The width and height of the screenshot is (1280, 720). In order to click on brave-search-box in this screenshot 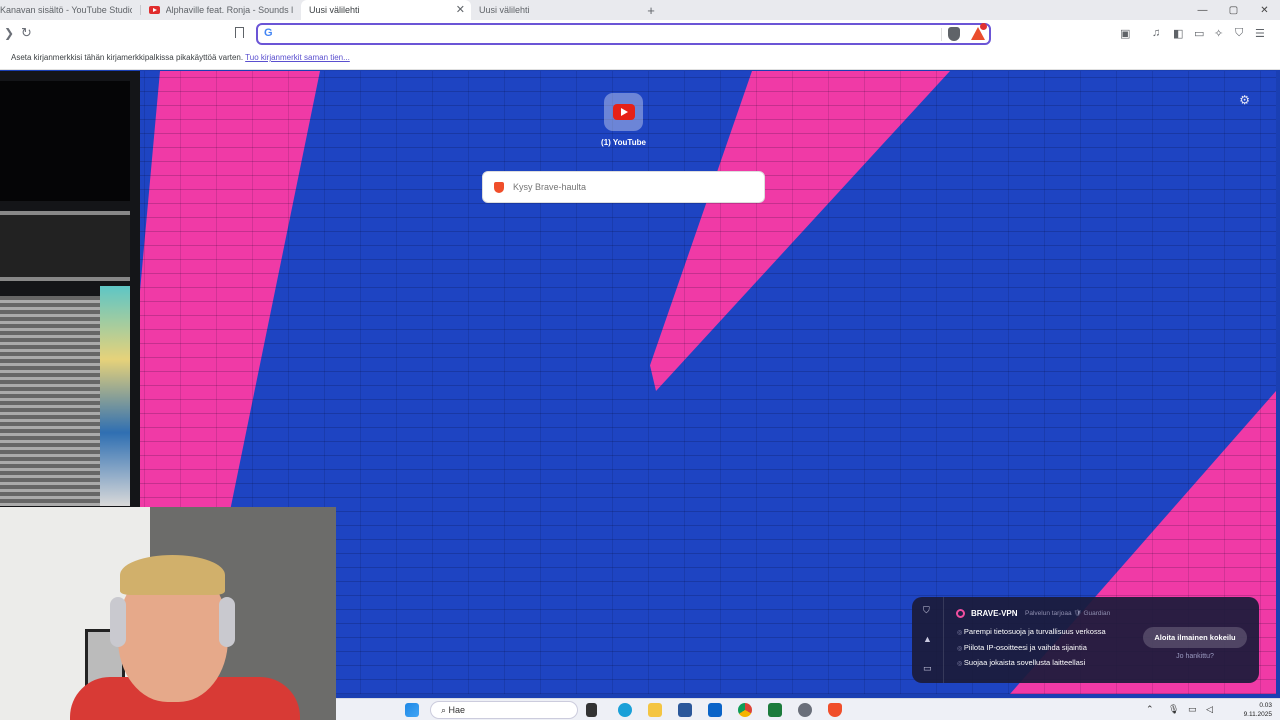, I will do `click(623, 187)`.